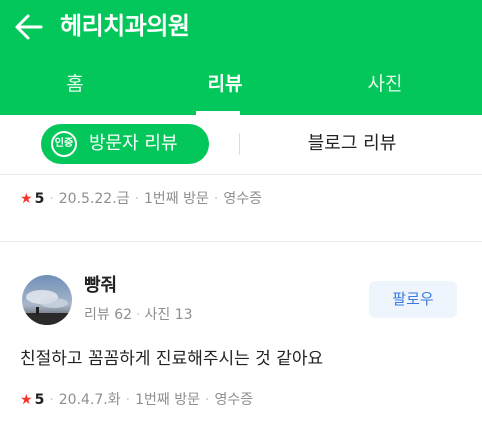 This screenshot has height=439, width=482. What do you see at coordinates (108, 315) in the screenshot?
I see `review-count: 리뷰 62` at bounding box center [108, 315].